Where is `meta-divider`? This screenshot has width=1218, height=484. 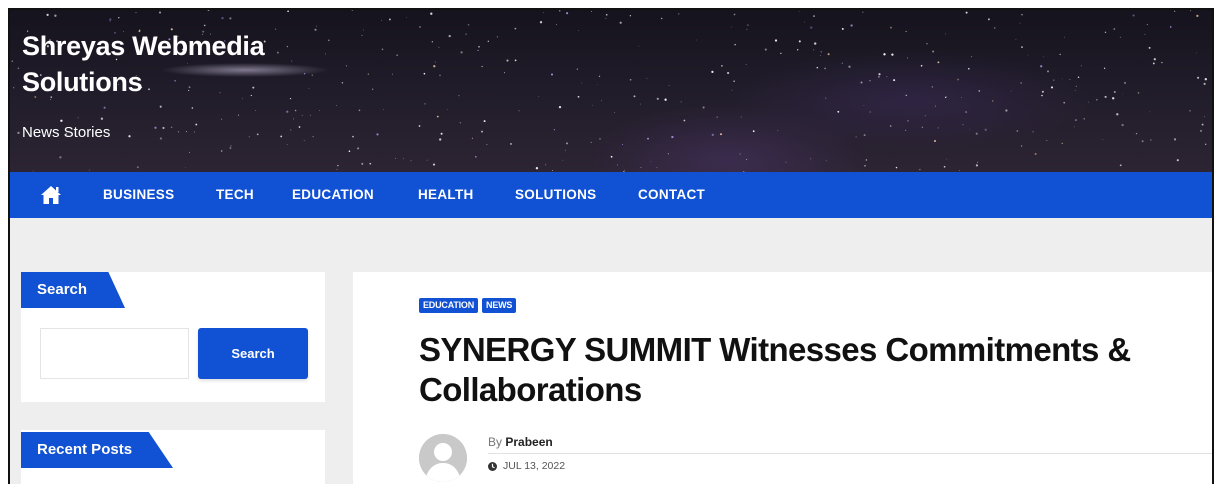
meta-divider is located at coordinates (850, 453).